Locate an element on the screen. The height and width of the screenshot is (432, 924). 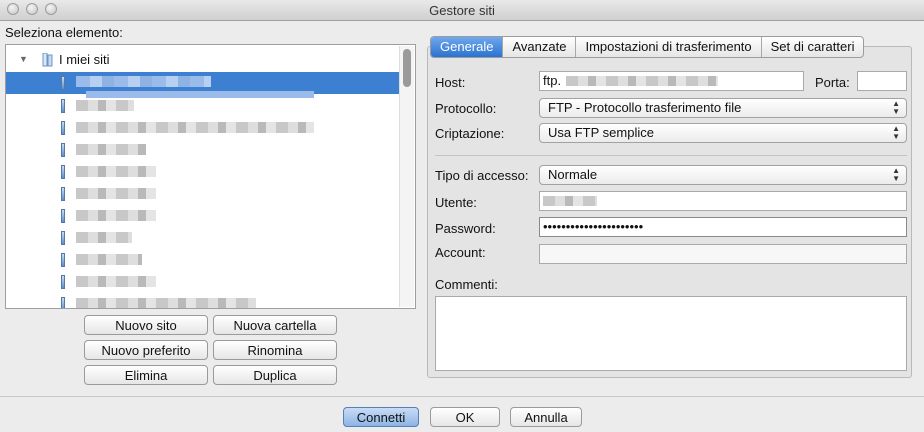
comments-textarea is located at coordinates (671, 333).